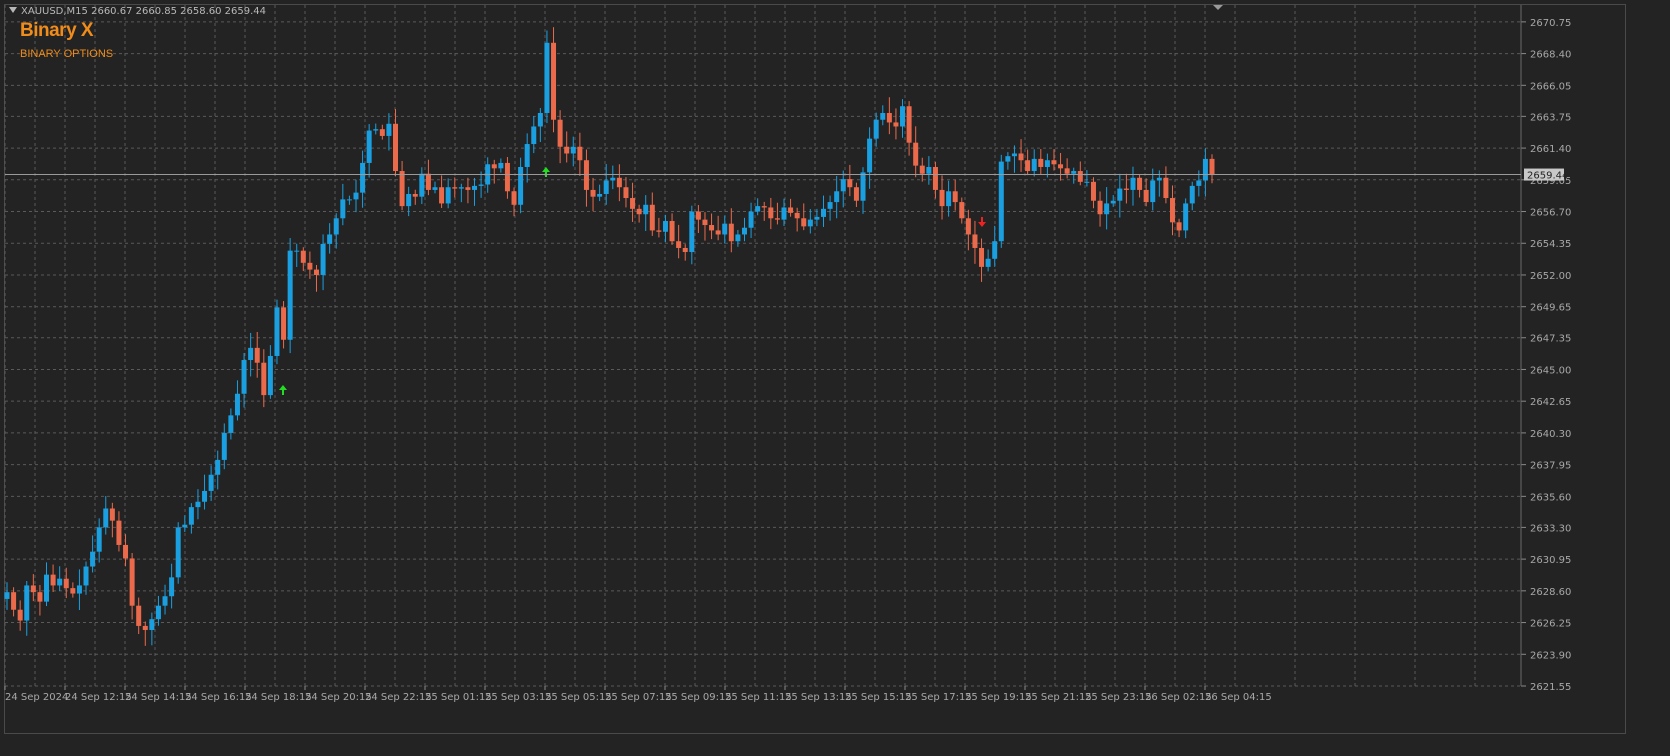 The height and width of the screenshot is (756, 1670). Describe the element at coordinates (698, 697) in the screenshot. I see `x-tick-label: 25 Sep 09:15` at that location.